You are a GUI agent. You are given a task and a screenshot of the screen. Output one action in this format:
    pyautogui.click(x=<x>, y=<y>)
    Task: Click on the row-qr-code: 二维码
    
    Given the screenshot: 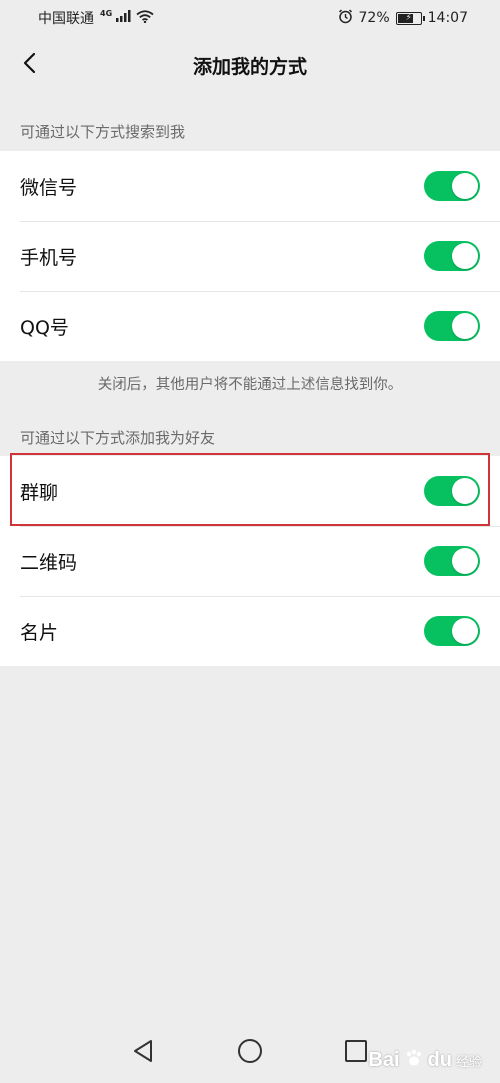 What is the action you would take?
    pyautogui.click(x=250, y=561)
    